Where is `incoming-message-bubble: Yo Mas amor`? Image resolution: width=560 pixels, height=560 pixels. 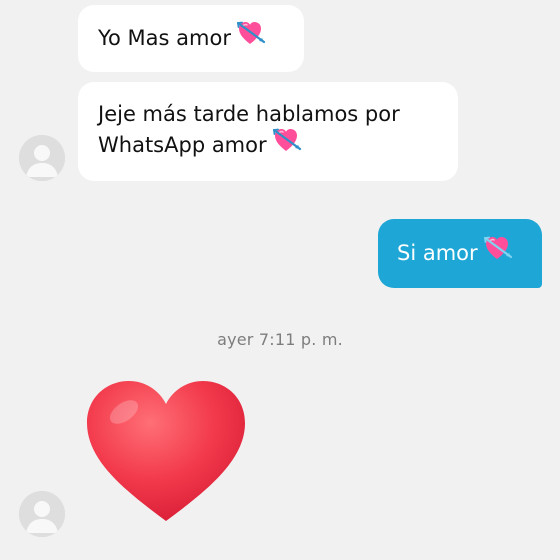 incoming-message-bubble: Yo Mas amor is located at coordinates (191, 38).